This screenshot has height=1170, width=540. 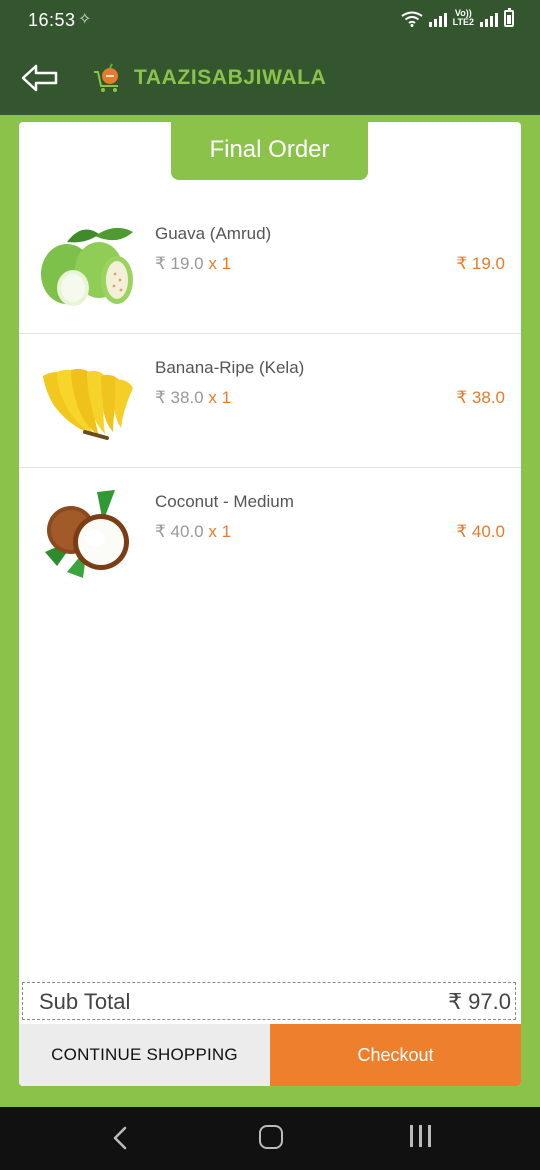 I want to click on nav-recents-icon, so click(x=420, y=1136).